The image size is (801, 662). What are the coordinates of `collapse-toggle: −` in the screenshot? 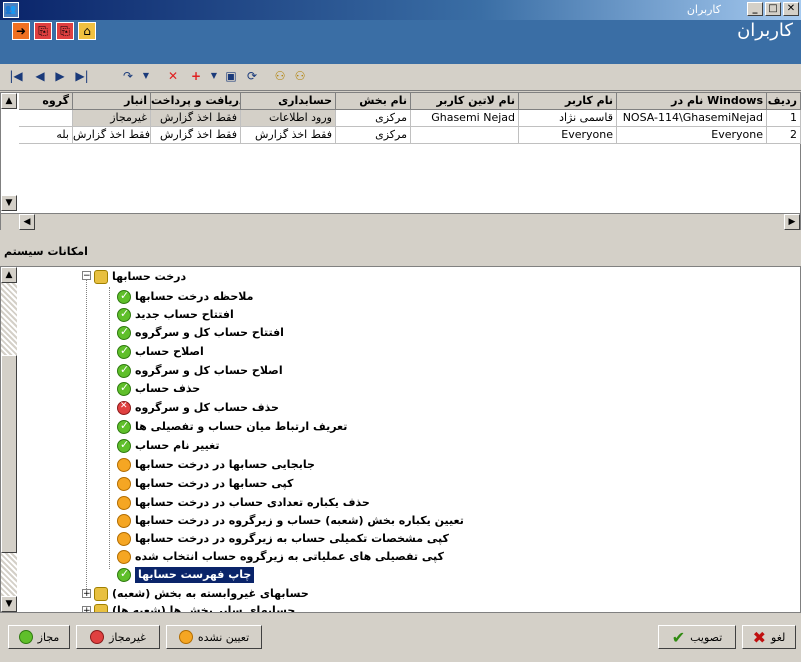 It's located at (86, 276).